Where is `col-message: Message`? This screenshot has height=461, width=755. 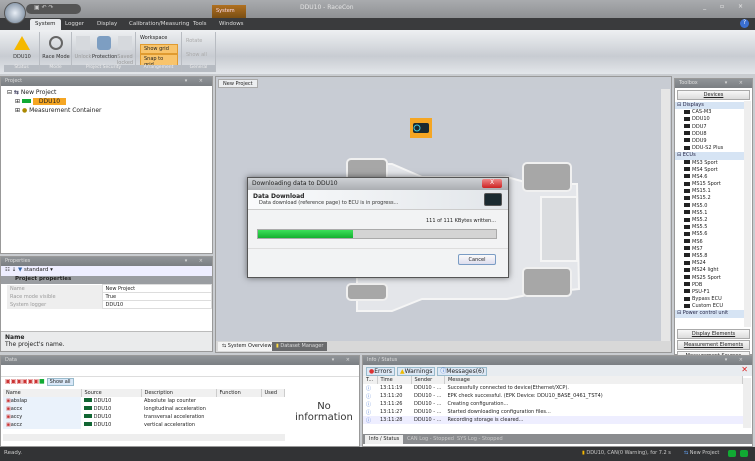
col-message: Message is located at coordinates (594, 380).